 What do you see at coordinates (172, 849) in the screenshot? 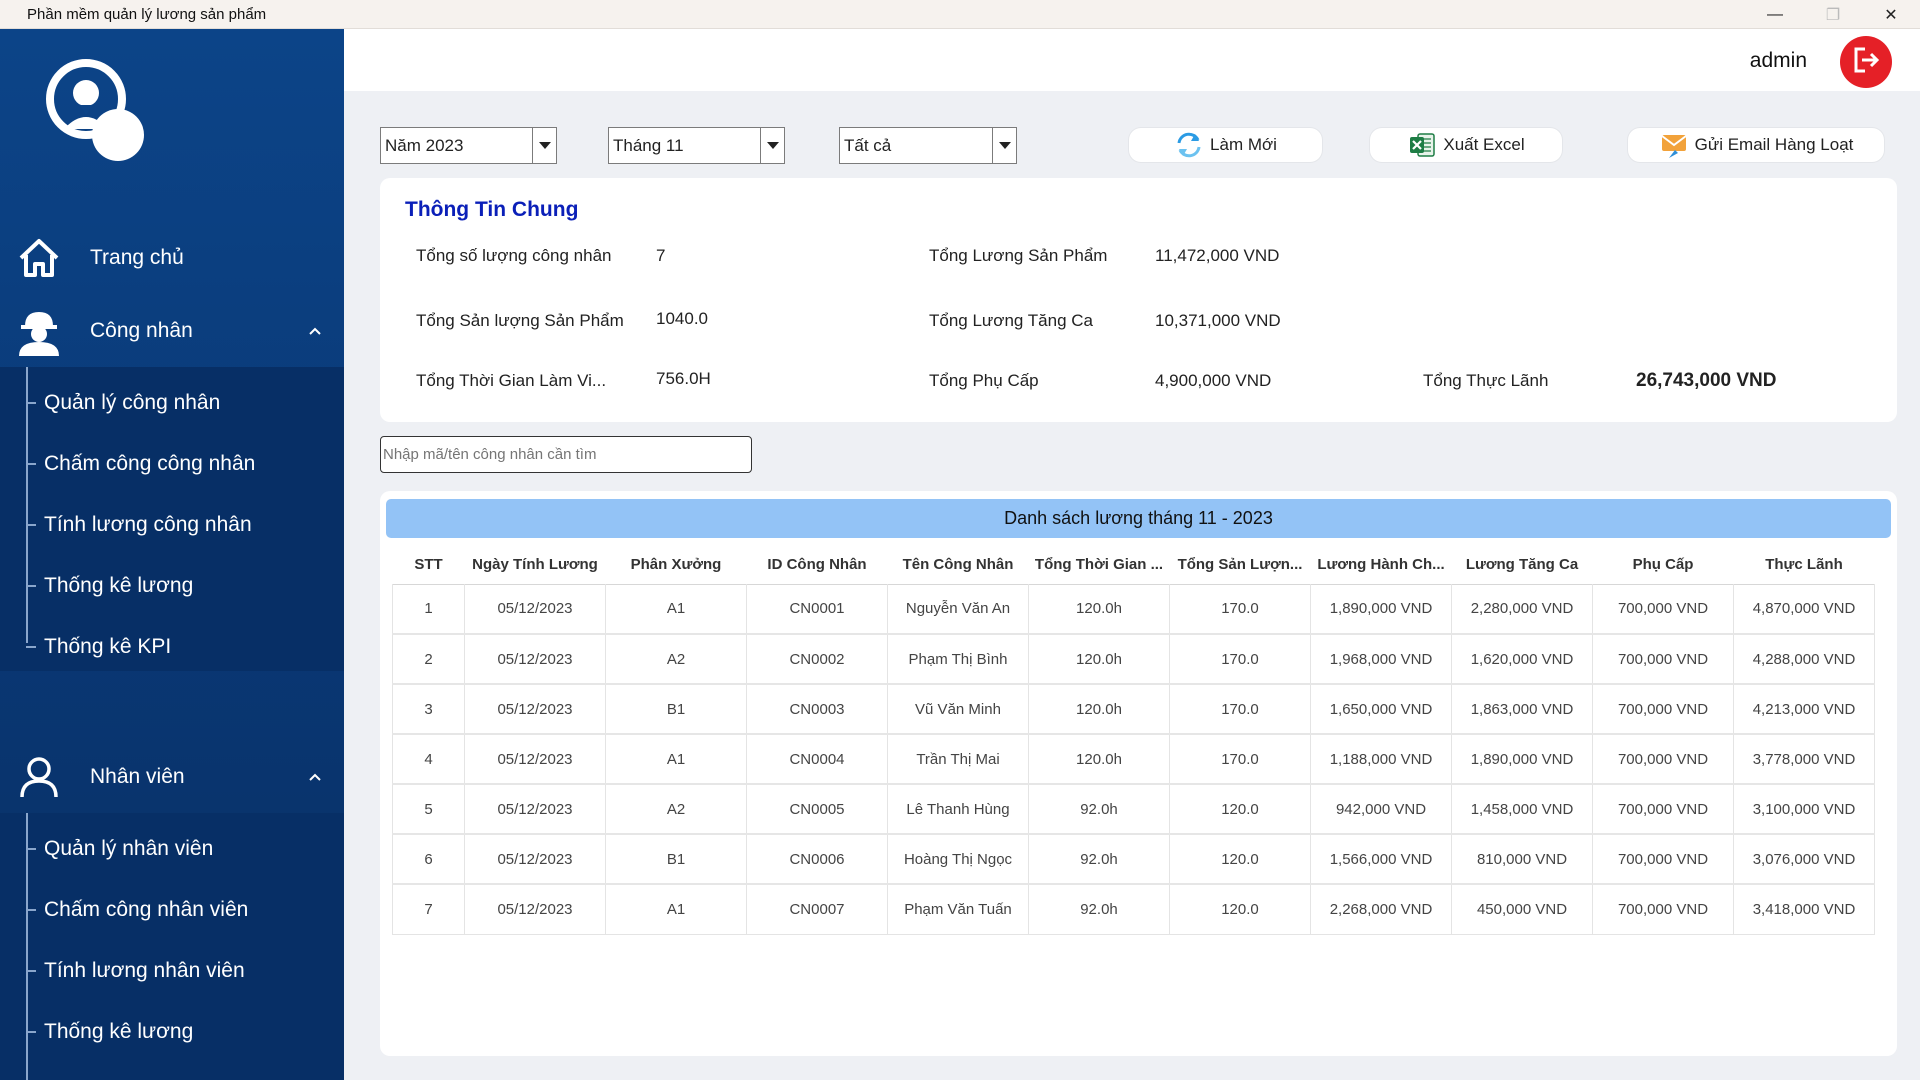
I see `sidebar-item-manage-staff: Quản lý nhân viên` at bounding box center [172, 849].